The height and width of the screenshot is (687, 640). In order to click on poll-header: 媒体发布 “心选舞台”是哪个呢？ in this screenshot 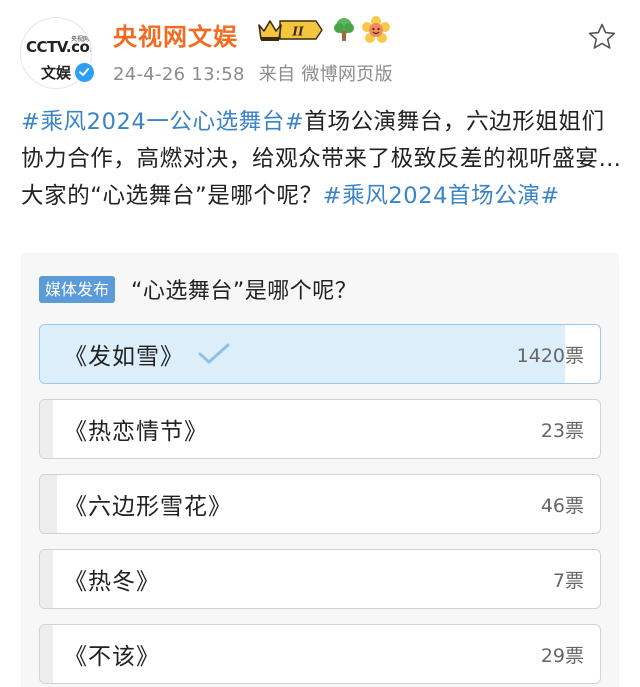, I will do `click(198, 289)`.